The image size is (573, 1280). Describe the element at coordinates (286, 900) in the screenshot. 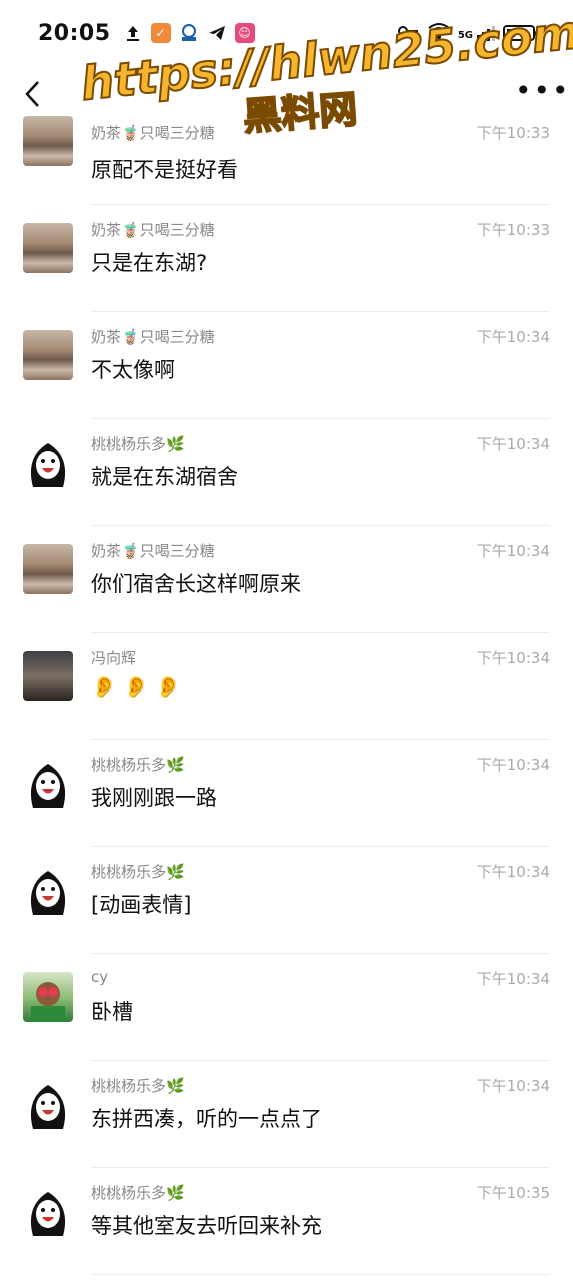

I see `message-item: 桃桃杨乐多🌿 下午10:34 [动画表情]` at that location.